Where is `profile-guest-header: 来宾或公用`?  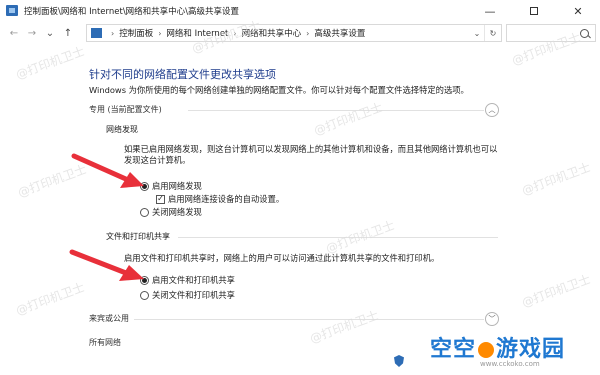
profile-guest-header: 来宾或公用 is located at coordinates (109, 318).